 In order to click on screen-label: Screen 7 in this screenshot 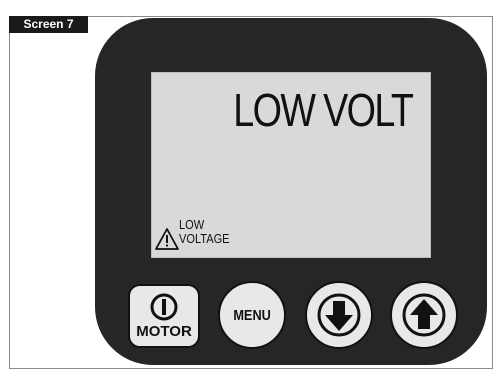, I will do `click(48, 24)`.